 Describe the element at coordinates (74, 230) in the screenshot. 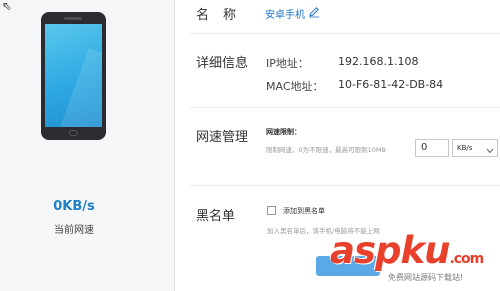

I see `current-speed-label: 当前网速` at that location.